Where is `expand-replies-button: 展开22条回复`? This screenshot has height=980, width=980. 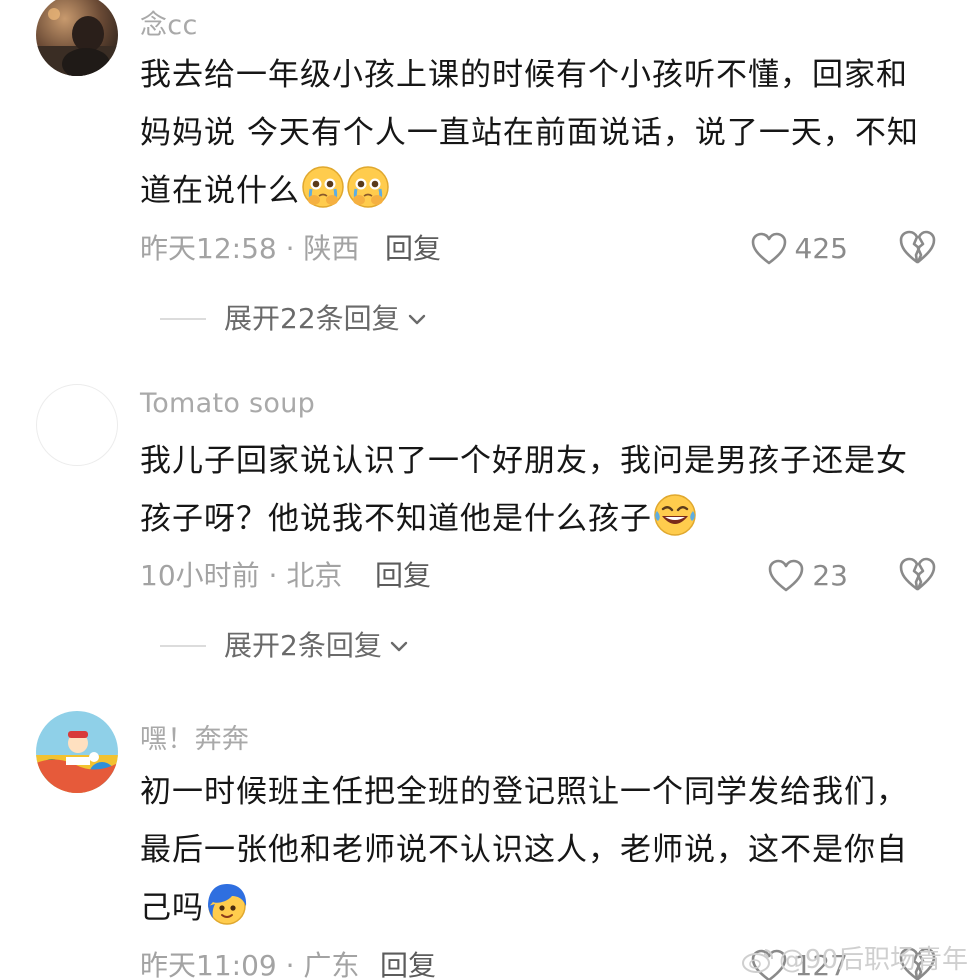
expand-replies-button: 展开22条回复 is located at coordinates (294, 319).